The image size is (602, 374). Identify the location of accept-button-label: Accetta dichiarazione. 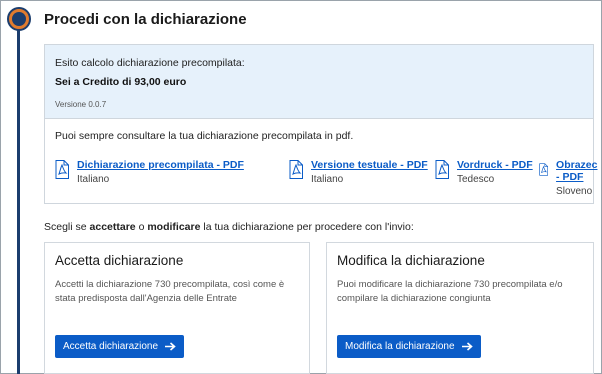
(111, 346).